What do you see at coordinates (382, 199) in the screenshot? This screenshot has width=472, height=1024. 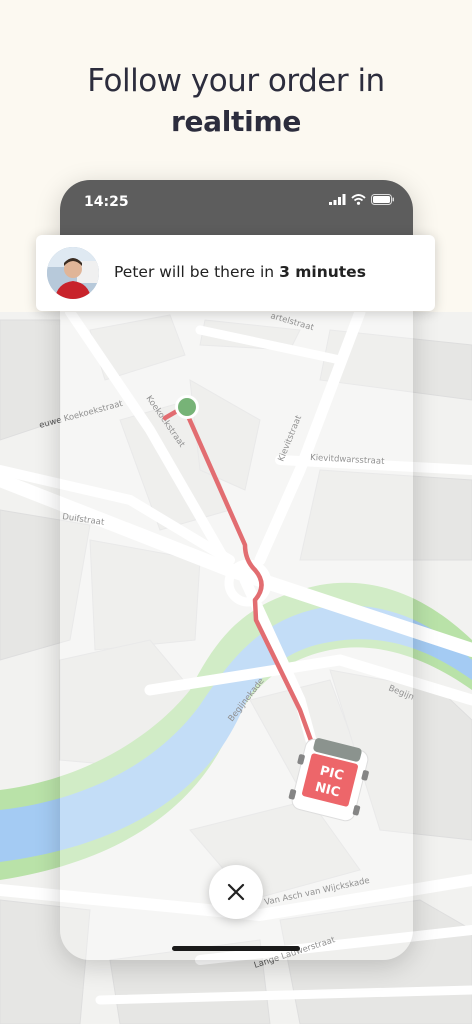 I see `battery-icon` at bounding box center [382, 199].